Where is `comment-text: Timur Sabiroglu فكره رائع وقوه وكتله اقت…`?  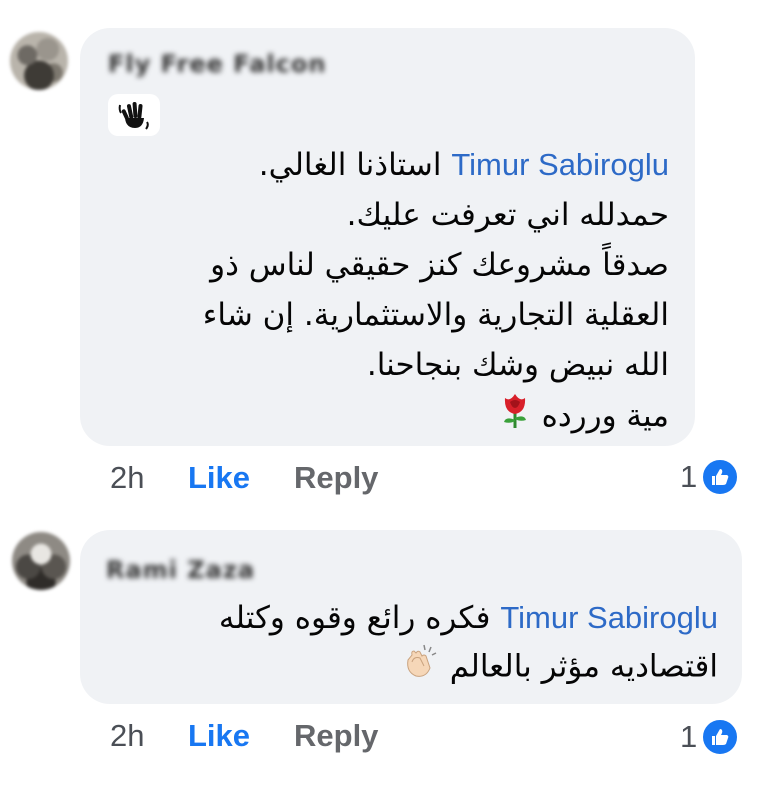
comment-text: Timur Sabiroglu فكره رائع وقوه وكتله اقت… is located at coordinates (468, 644).